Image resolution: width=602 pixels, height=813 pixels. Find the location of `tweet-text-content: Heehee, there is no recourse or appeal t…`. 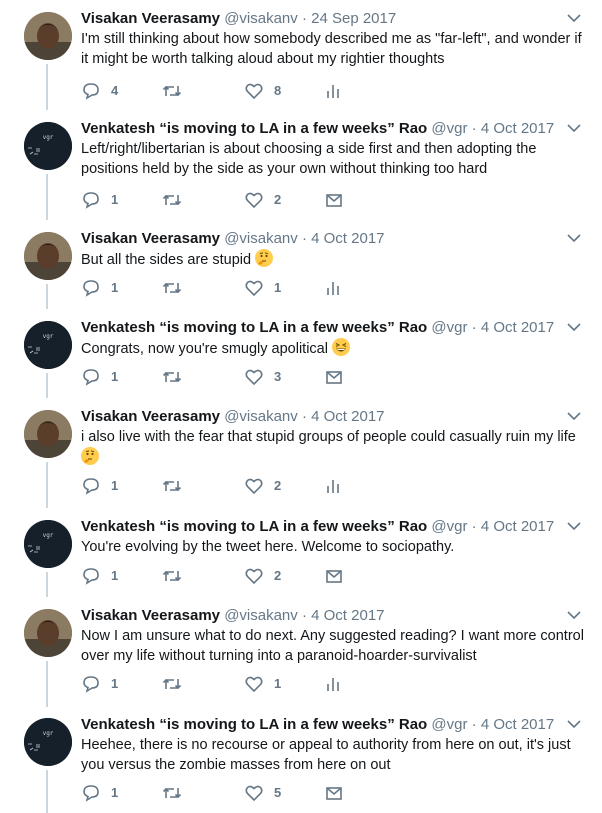

tweet-text-content: Heehee, there is no recourse or appeal t… is located at coordinates (326, 755).